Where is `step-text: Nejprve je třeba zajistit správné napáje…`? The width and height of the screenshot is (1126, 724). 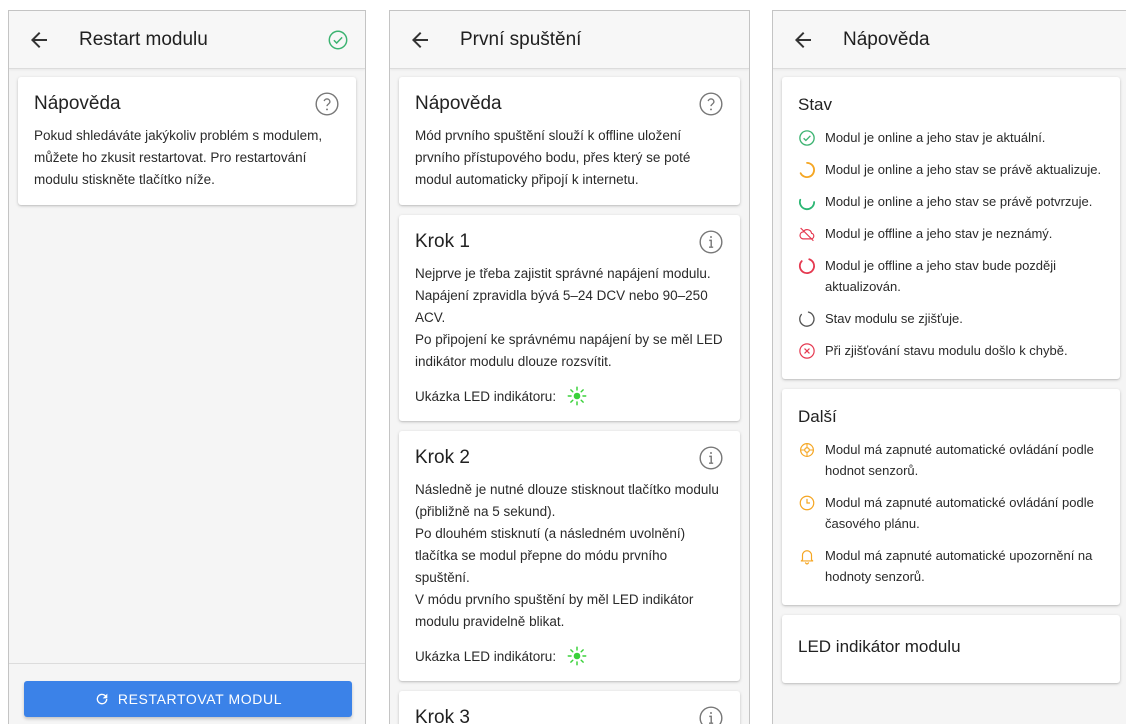 step-text: Nejprve je třeba zajistit správné napáje… is located at coordinates (563, 295).